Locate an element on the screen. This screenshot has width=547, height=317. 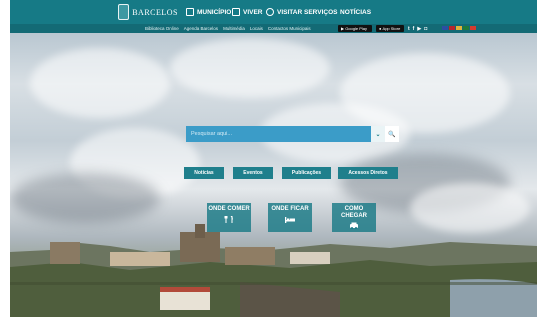
social-links: t f ▶ ◘ is located at coordinates (417, 28).